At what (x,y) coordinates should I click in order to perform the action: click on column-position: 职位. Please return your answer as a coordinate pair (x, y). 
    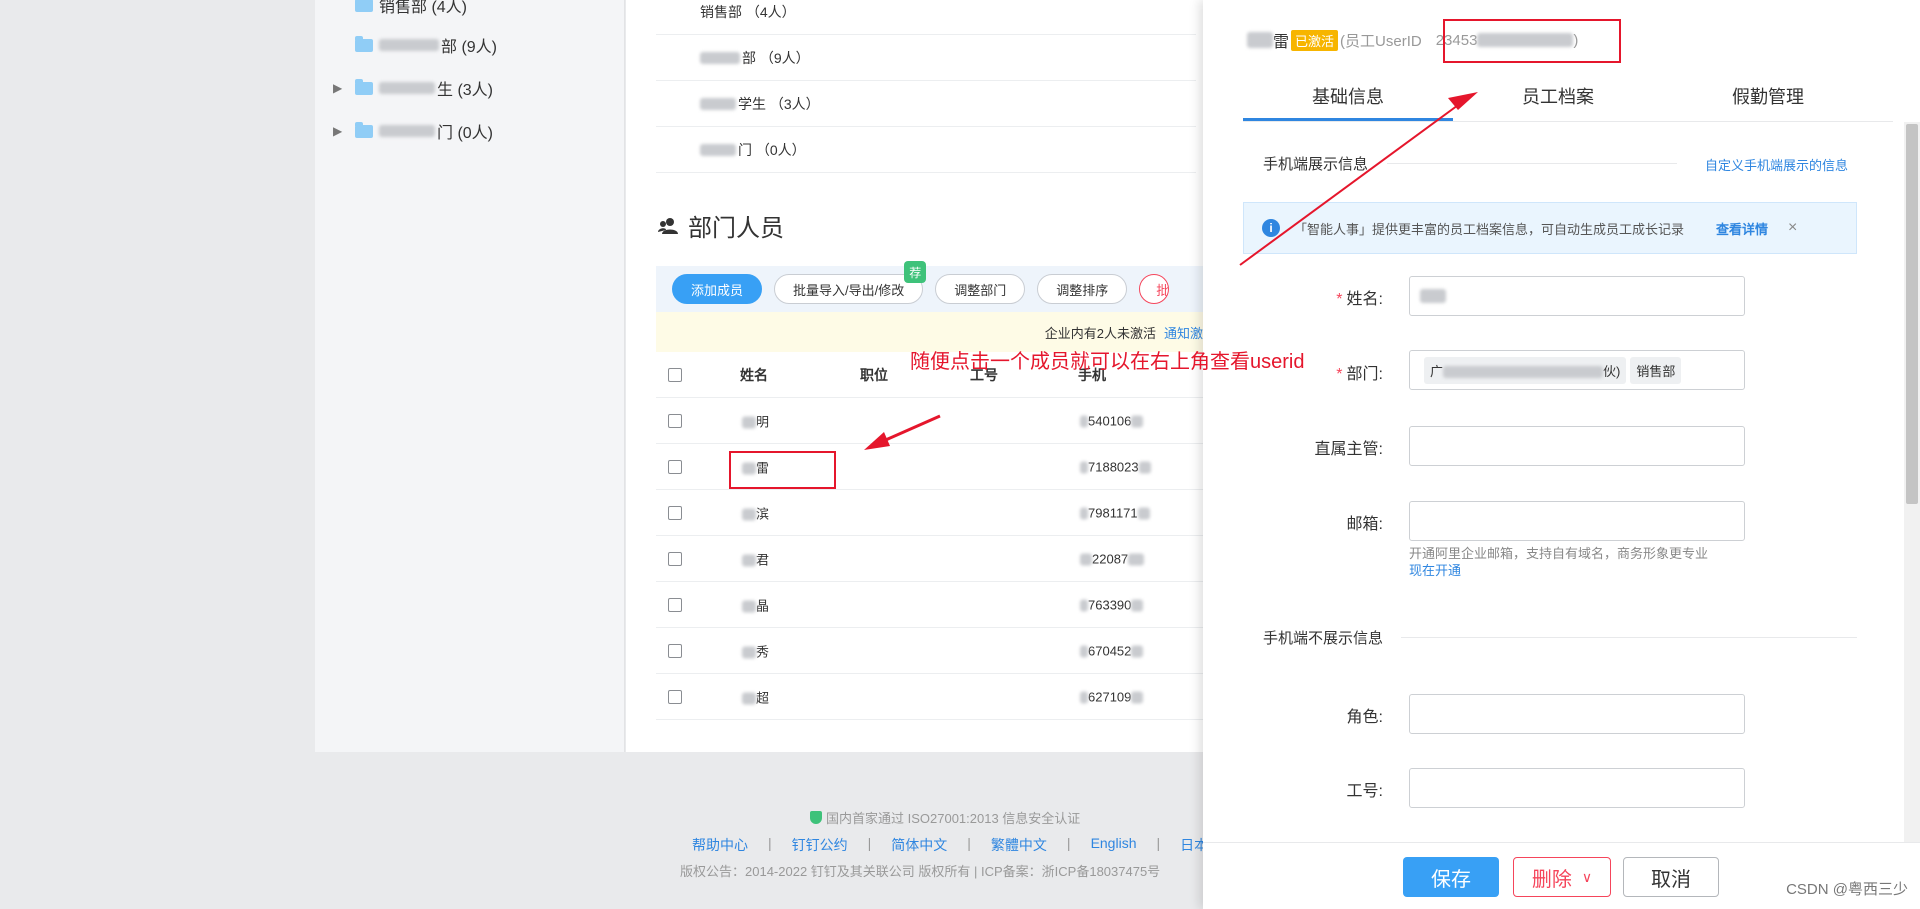
    Looking at the image, I should click on (874, 374).